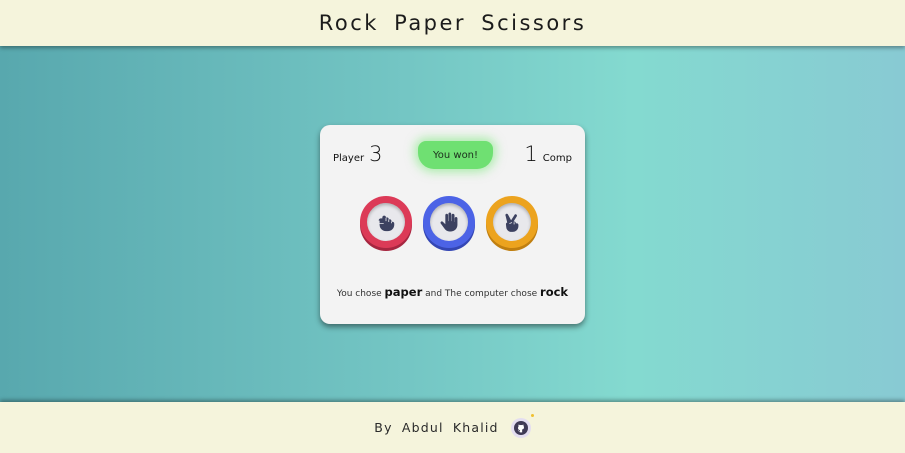  I want to click on author-credit: By Abdul Khalid, so click(436, 427).